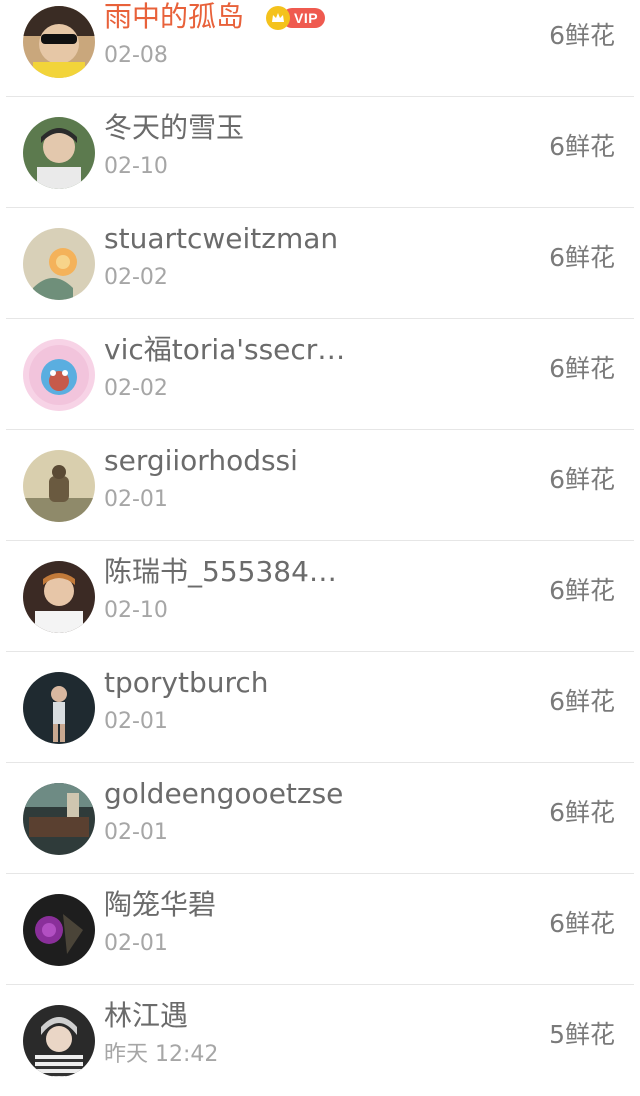  I want to click on user-name: 陶笼华碧, so click(160, 905).